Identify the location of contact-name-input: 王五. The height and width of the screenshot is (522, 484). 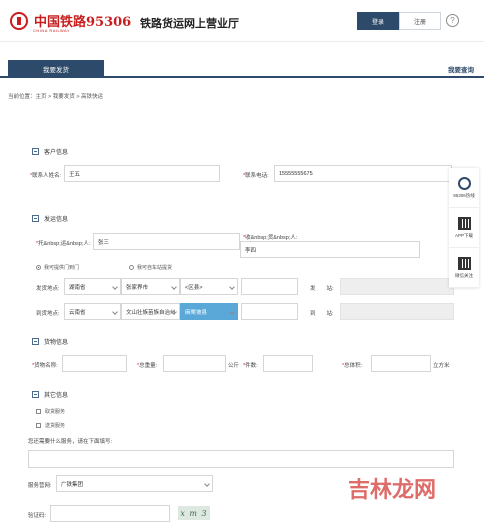
(142, 173).